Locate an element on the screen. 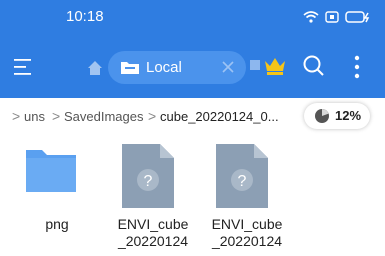 This screenshot has height=256, width=385. more-icon is located at coordinates (357, 67).